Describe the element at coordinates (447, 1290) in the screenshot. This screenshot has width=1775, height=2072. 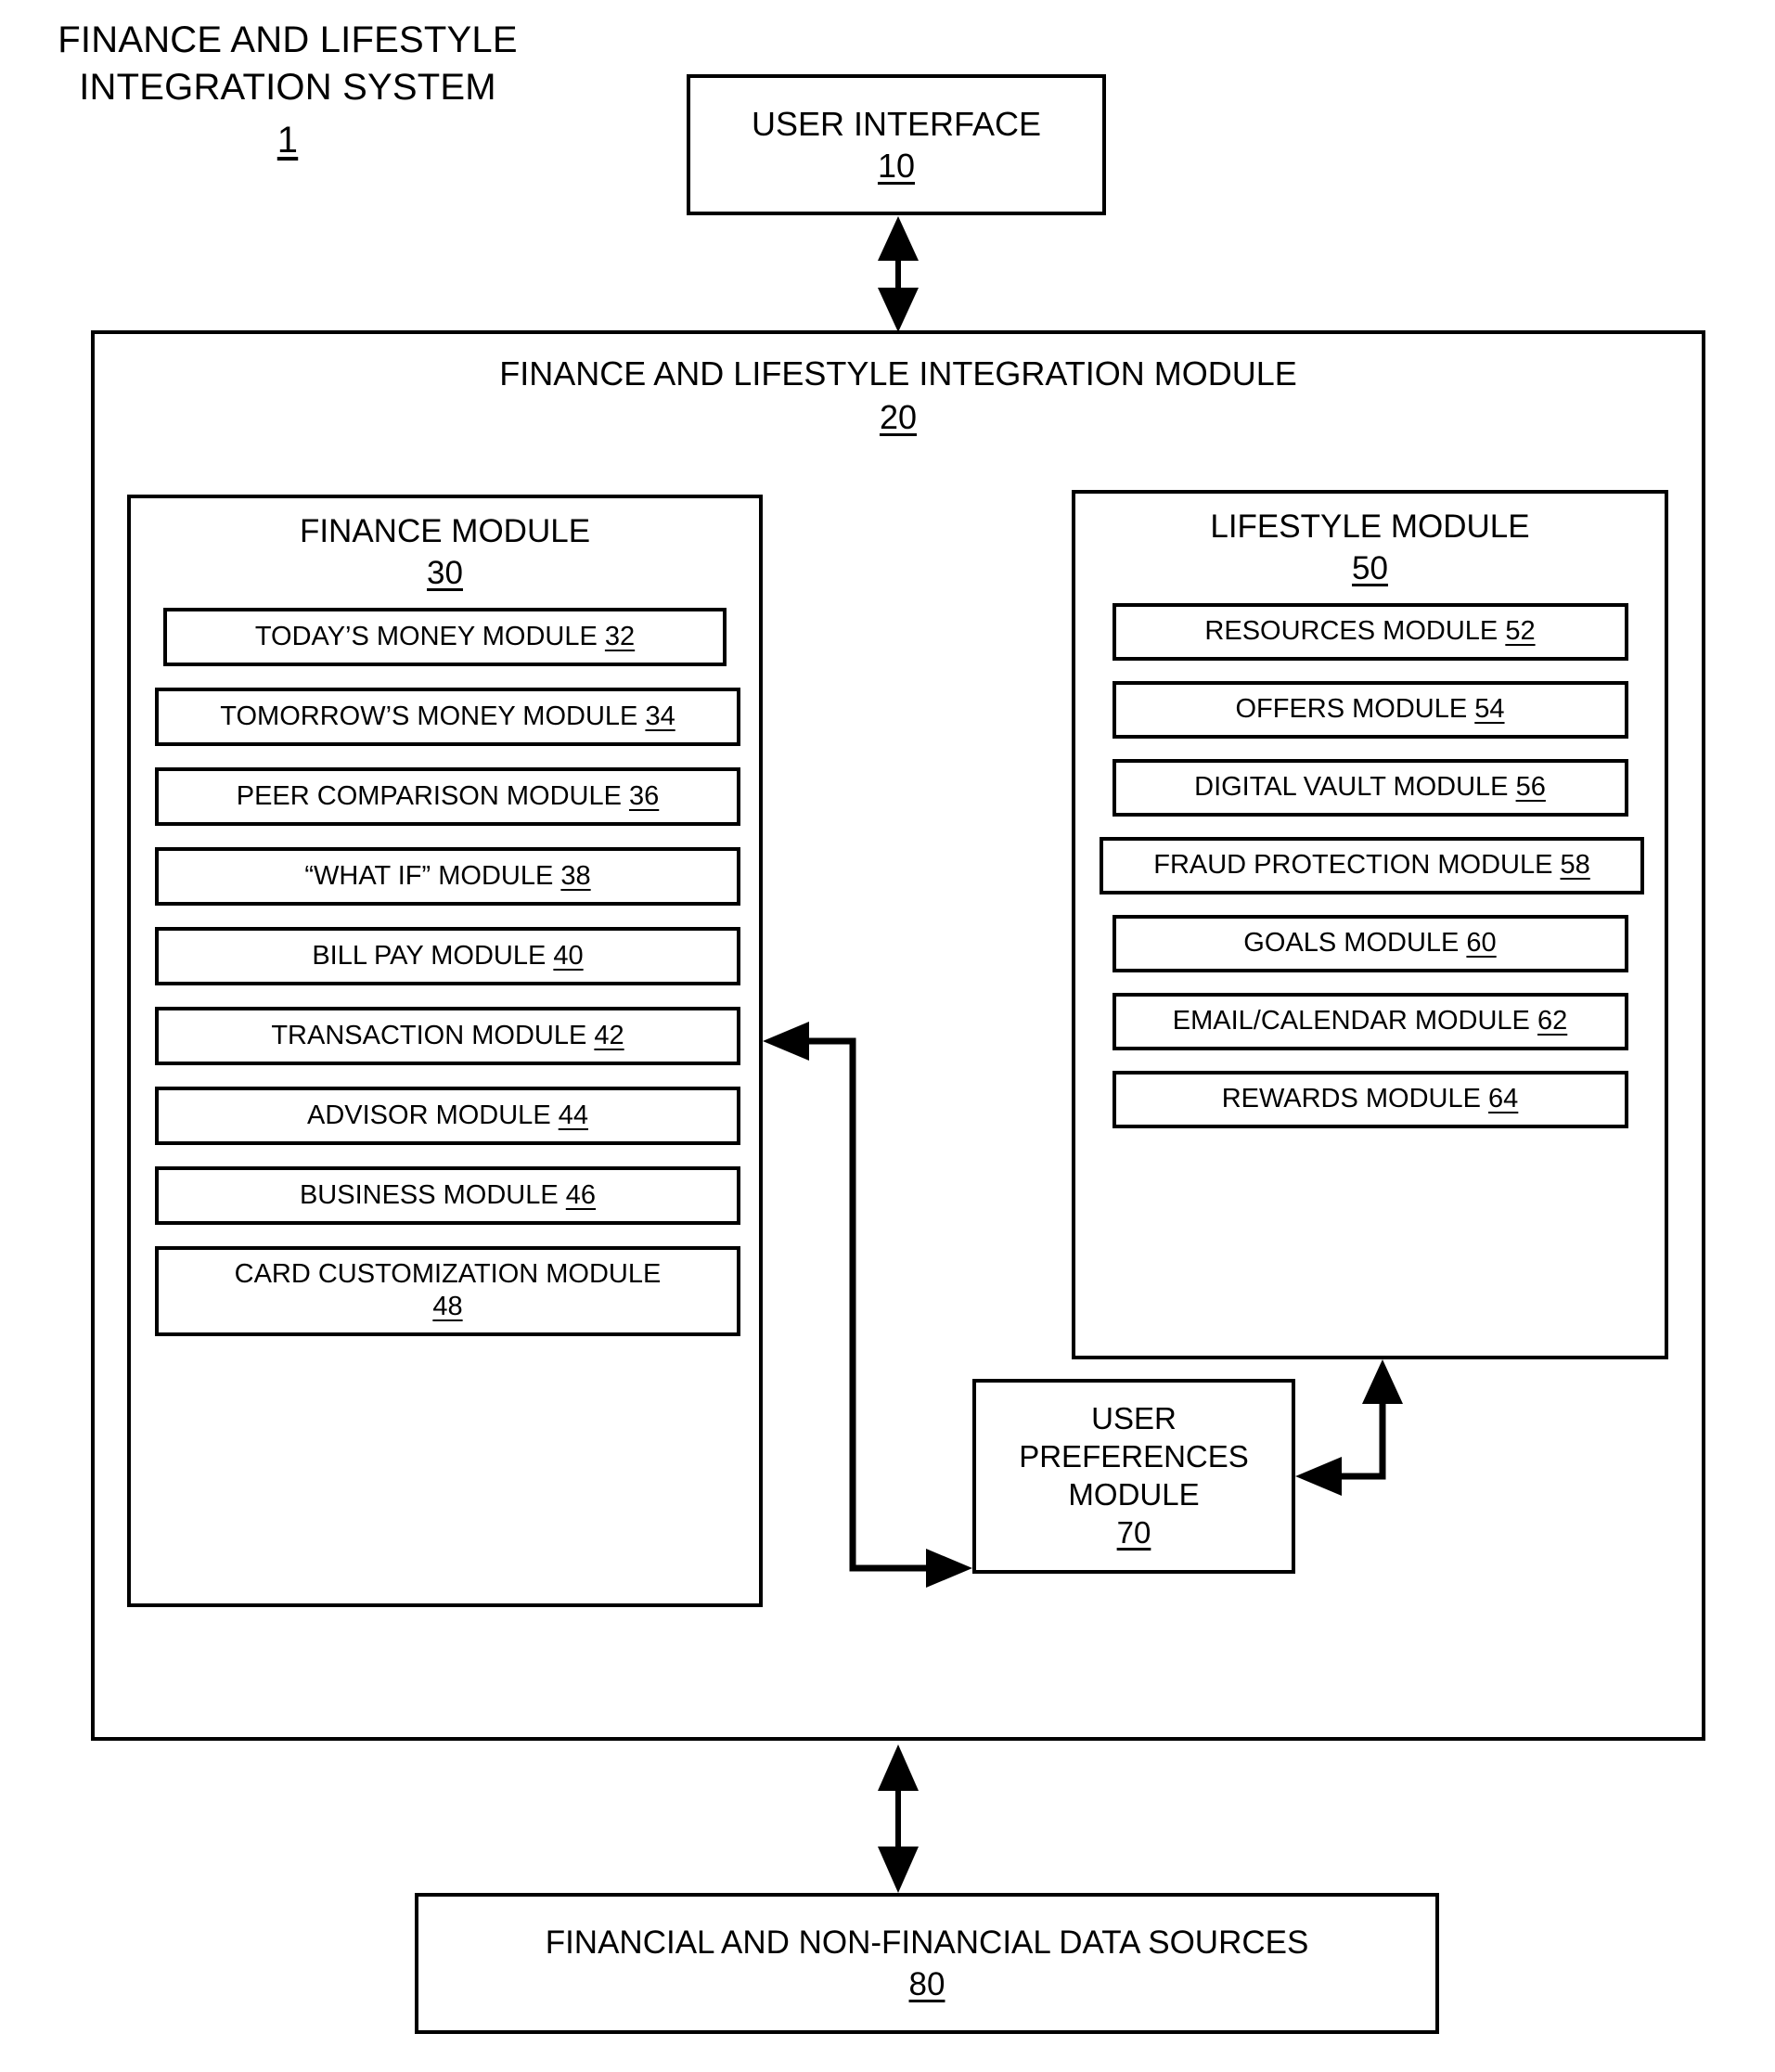
I see `finance-submodule-card-customization: CARD CUSTOMIZATION MODULE 48` at that location.